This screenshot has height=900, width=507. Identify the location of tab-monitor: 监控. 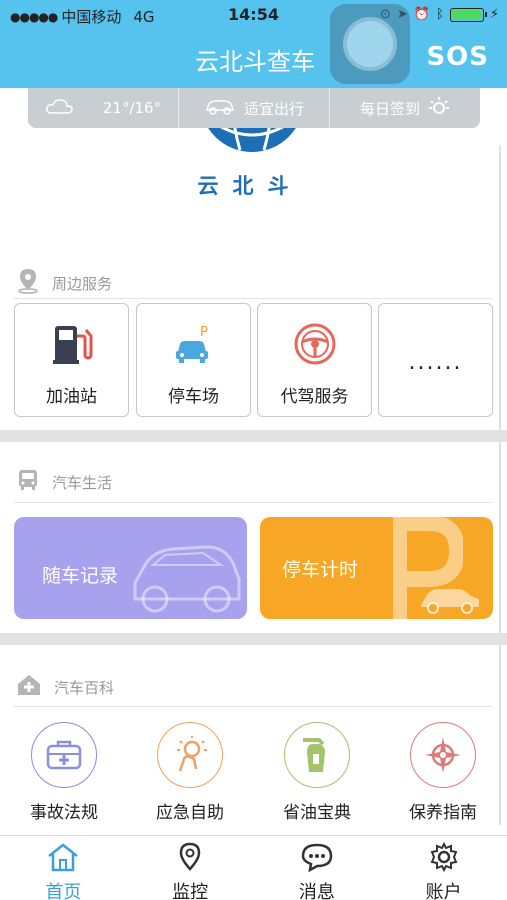
(190, 868).